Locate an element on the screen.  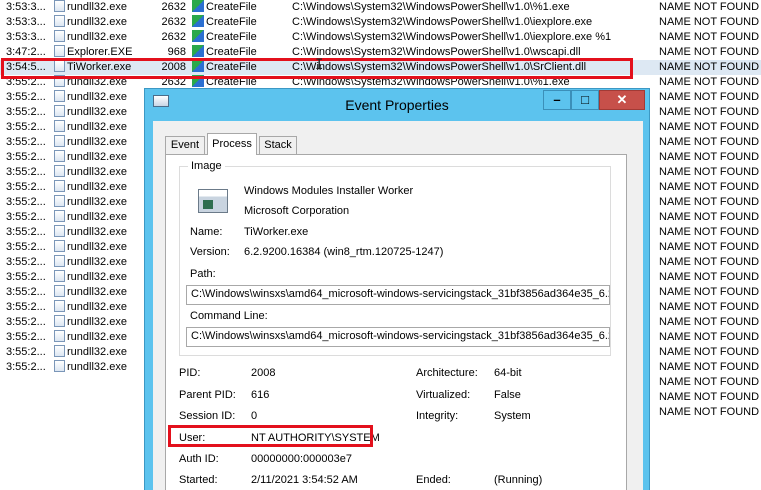
pid-value: 2008 is located at coordinates (263, 373).